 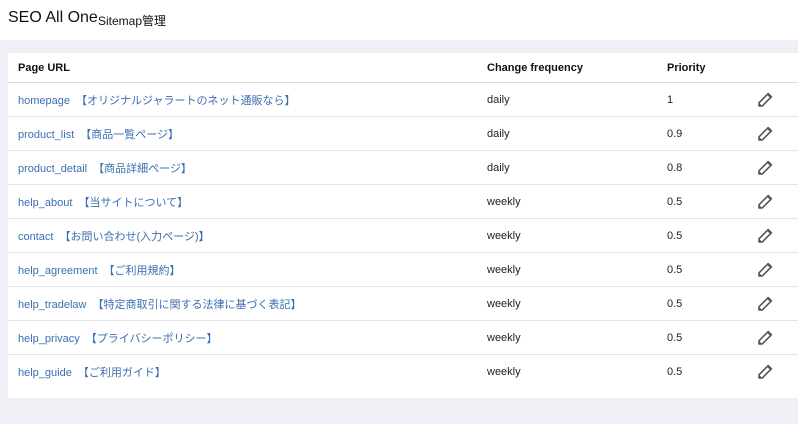 I want to click on column-header-actions, so click(x=776, y=68).